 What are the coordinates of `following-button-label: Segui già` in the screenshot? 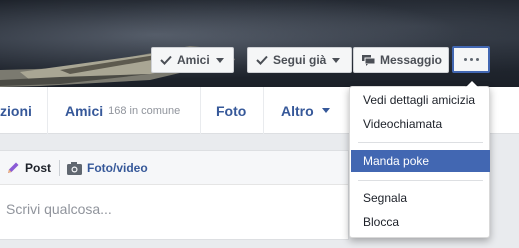 It's located at (300, 60).